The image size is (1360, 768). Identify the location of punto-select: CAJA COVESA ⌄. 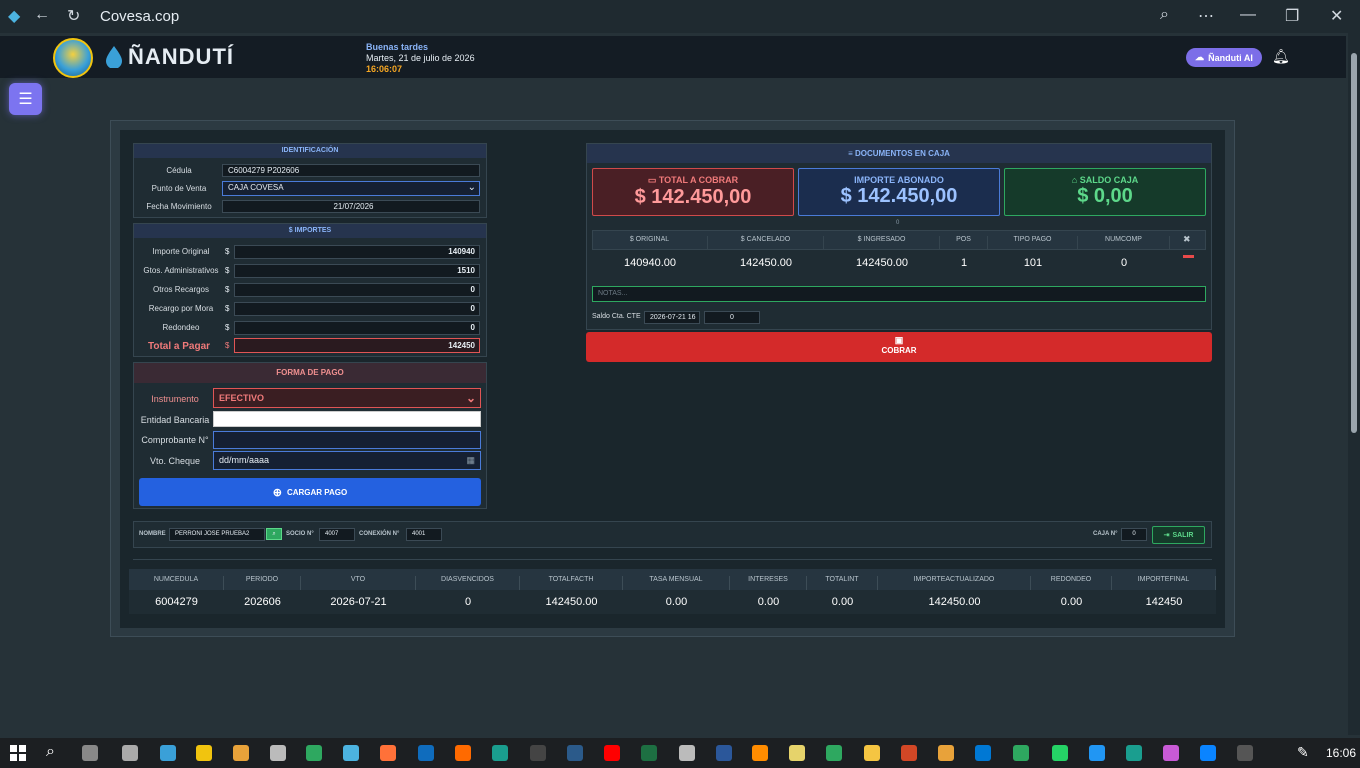
(351, 188).